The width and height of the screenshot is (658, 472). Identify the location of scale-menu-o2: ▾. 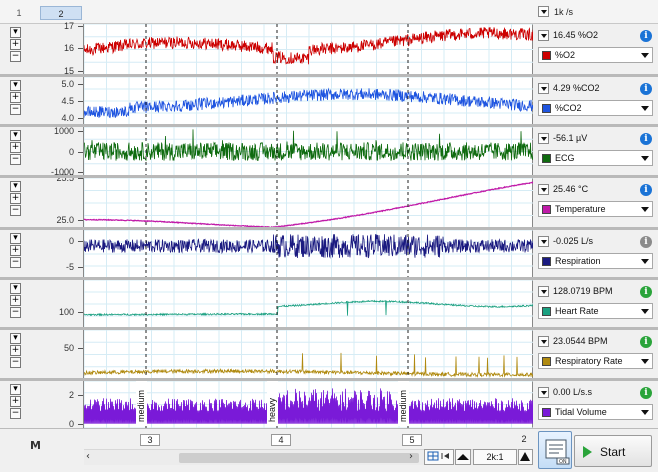
(15, 32).